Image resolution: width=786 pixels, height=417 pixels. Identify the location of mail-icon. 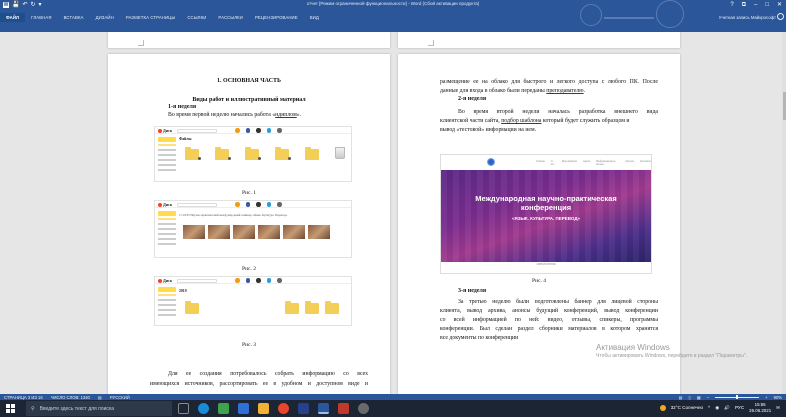
(243, 408).